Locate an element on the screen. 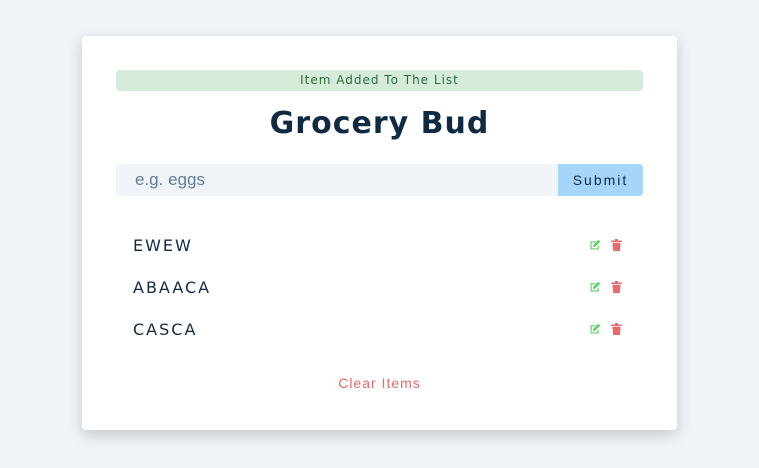 This screenshot has width=759, height=468. clear-items-button: Clear Items is located at coordinates (379, 383).